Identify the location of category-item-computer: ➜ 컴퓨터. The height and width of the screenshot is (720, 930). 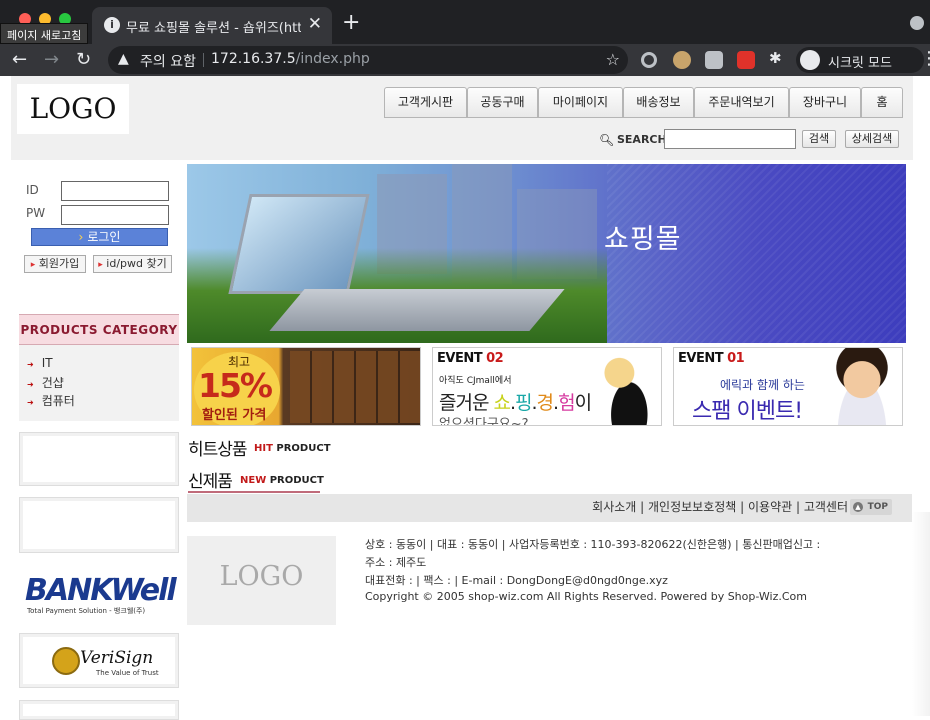
(51, 400).